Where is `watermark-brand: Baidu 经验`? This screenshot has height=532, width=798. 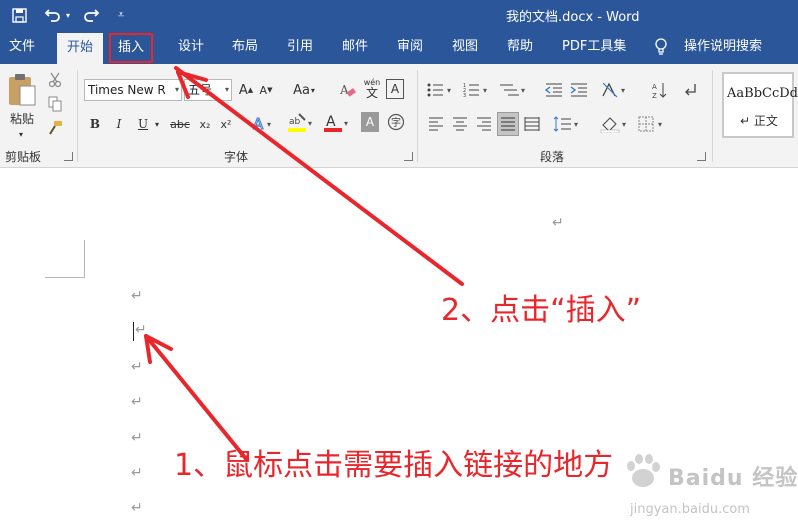
watermark-brand: Baidu 经验 is located at coordinates (733, 478).